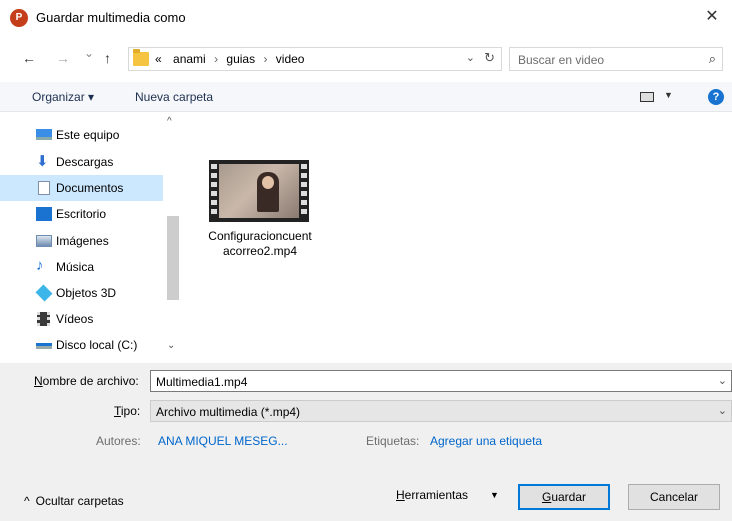  What do you see at coordinates (74, 501) in the screenshot?
I see `hide-folders-button: ^ Ocultar carpetas` at bounding box center [74, 501].